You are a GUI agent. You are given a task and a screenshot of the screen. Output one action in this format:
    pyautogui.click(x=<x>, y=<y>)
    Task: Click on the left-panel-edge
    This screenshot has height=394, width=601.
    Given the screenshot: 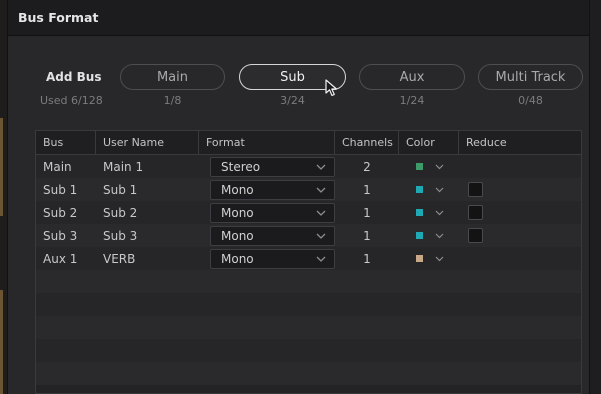 What is the action you would take?
    pyautogui.click(x=3, y=197)
    